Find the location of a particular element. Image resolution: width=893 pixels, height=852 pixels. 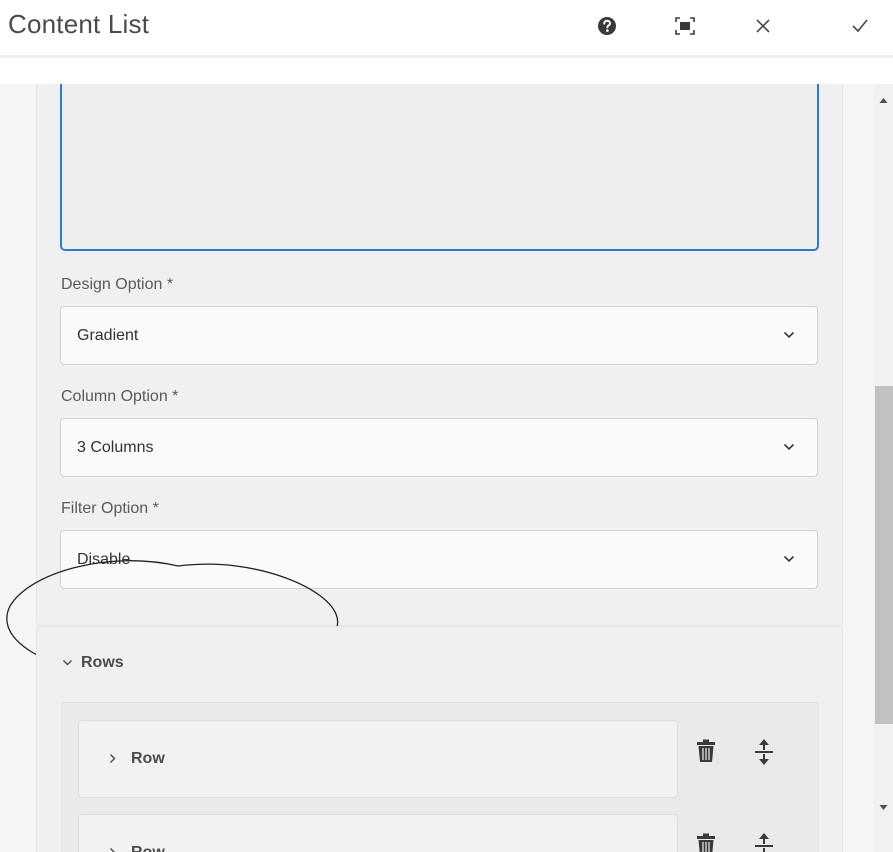

filter-option-value: Disable is located at coordinates (104, 559).